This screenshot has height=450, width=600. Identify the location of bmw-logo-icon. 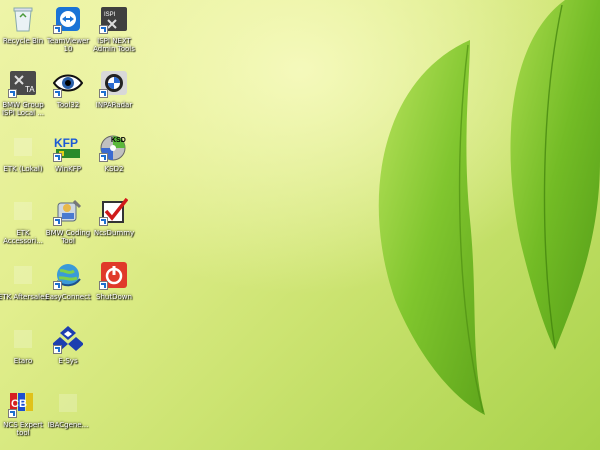
(114, 83).